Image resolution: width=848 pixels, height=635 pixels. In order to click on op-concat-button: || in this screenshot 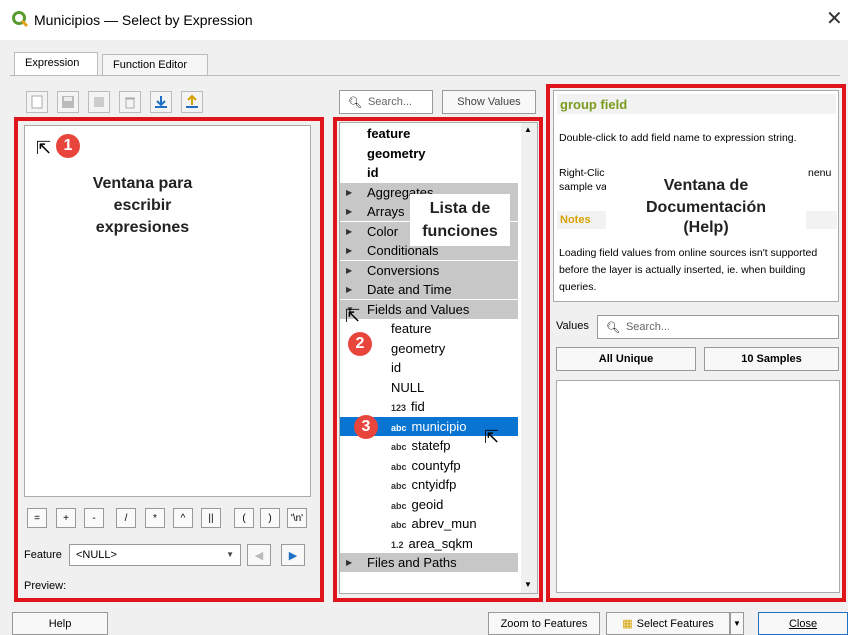, I will do `click(211, 518)`.